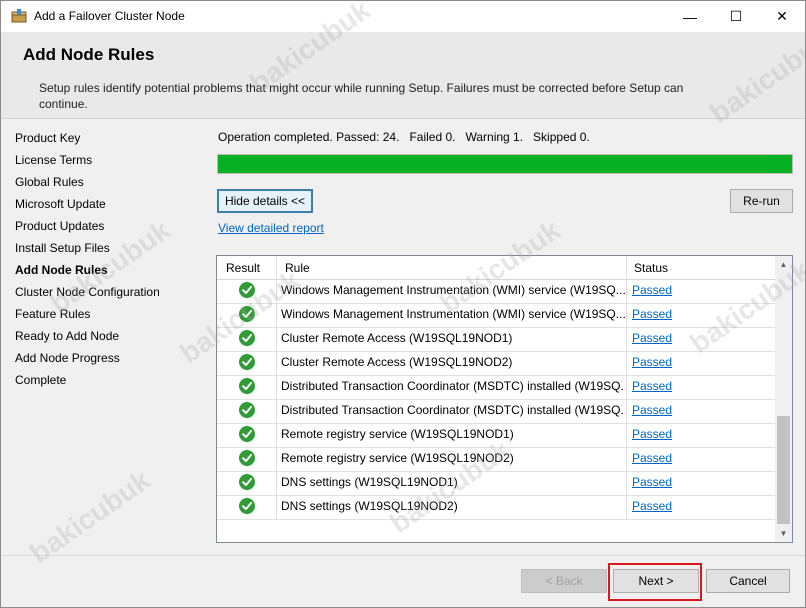 This screenshot has width=806, height=608. Describe the element at coordinates (52, 314) in the screenshot. I see `nav-item-feature-rules: Feature Rules` at that location.